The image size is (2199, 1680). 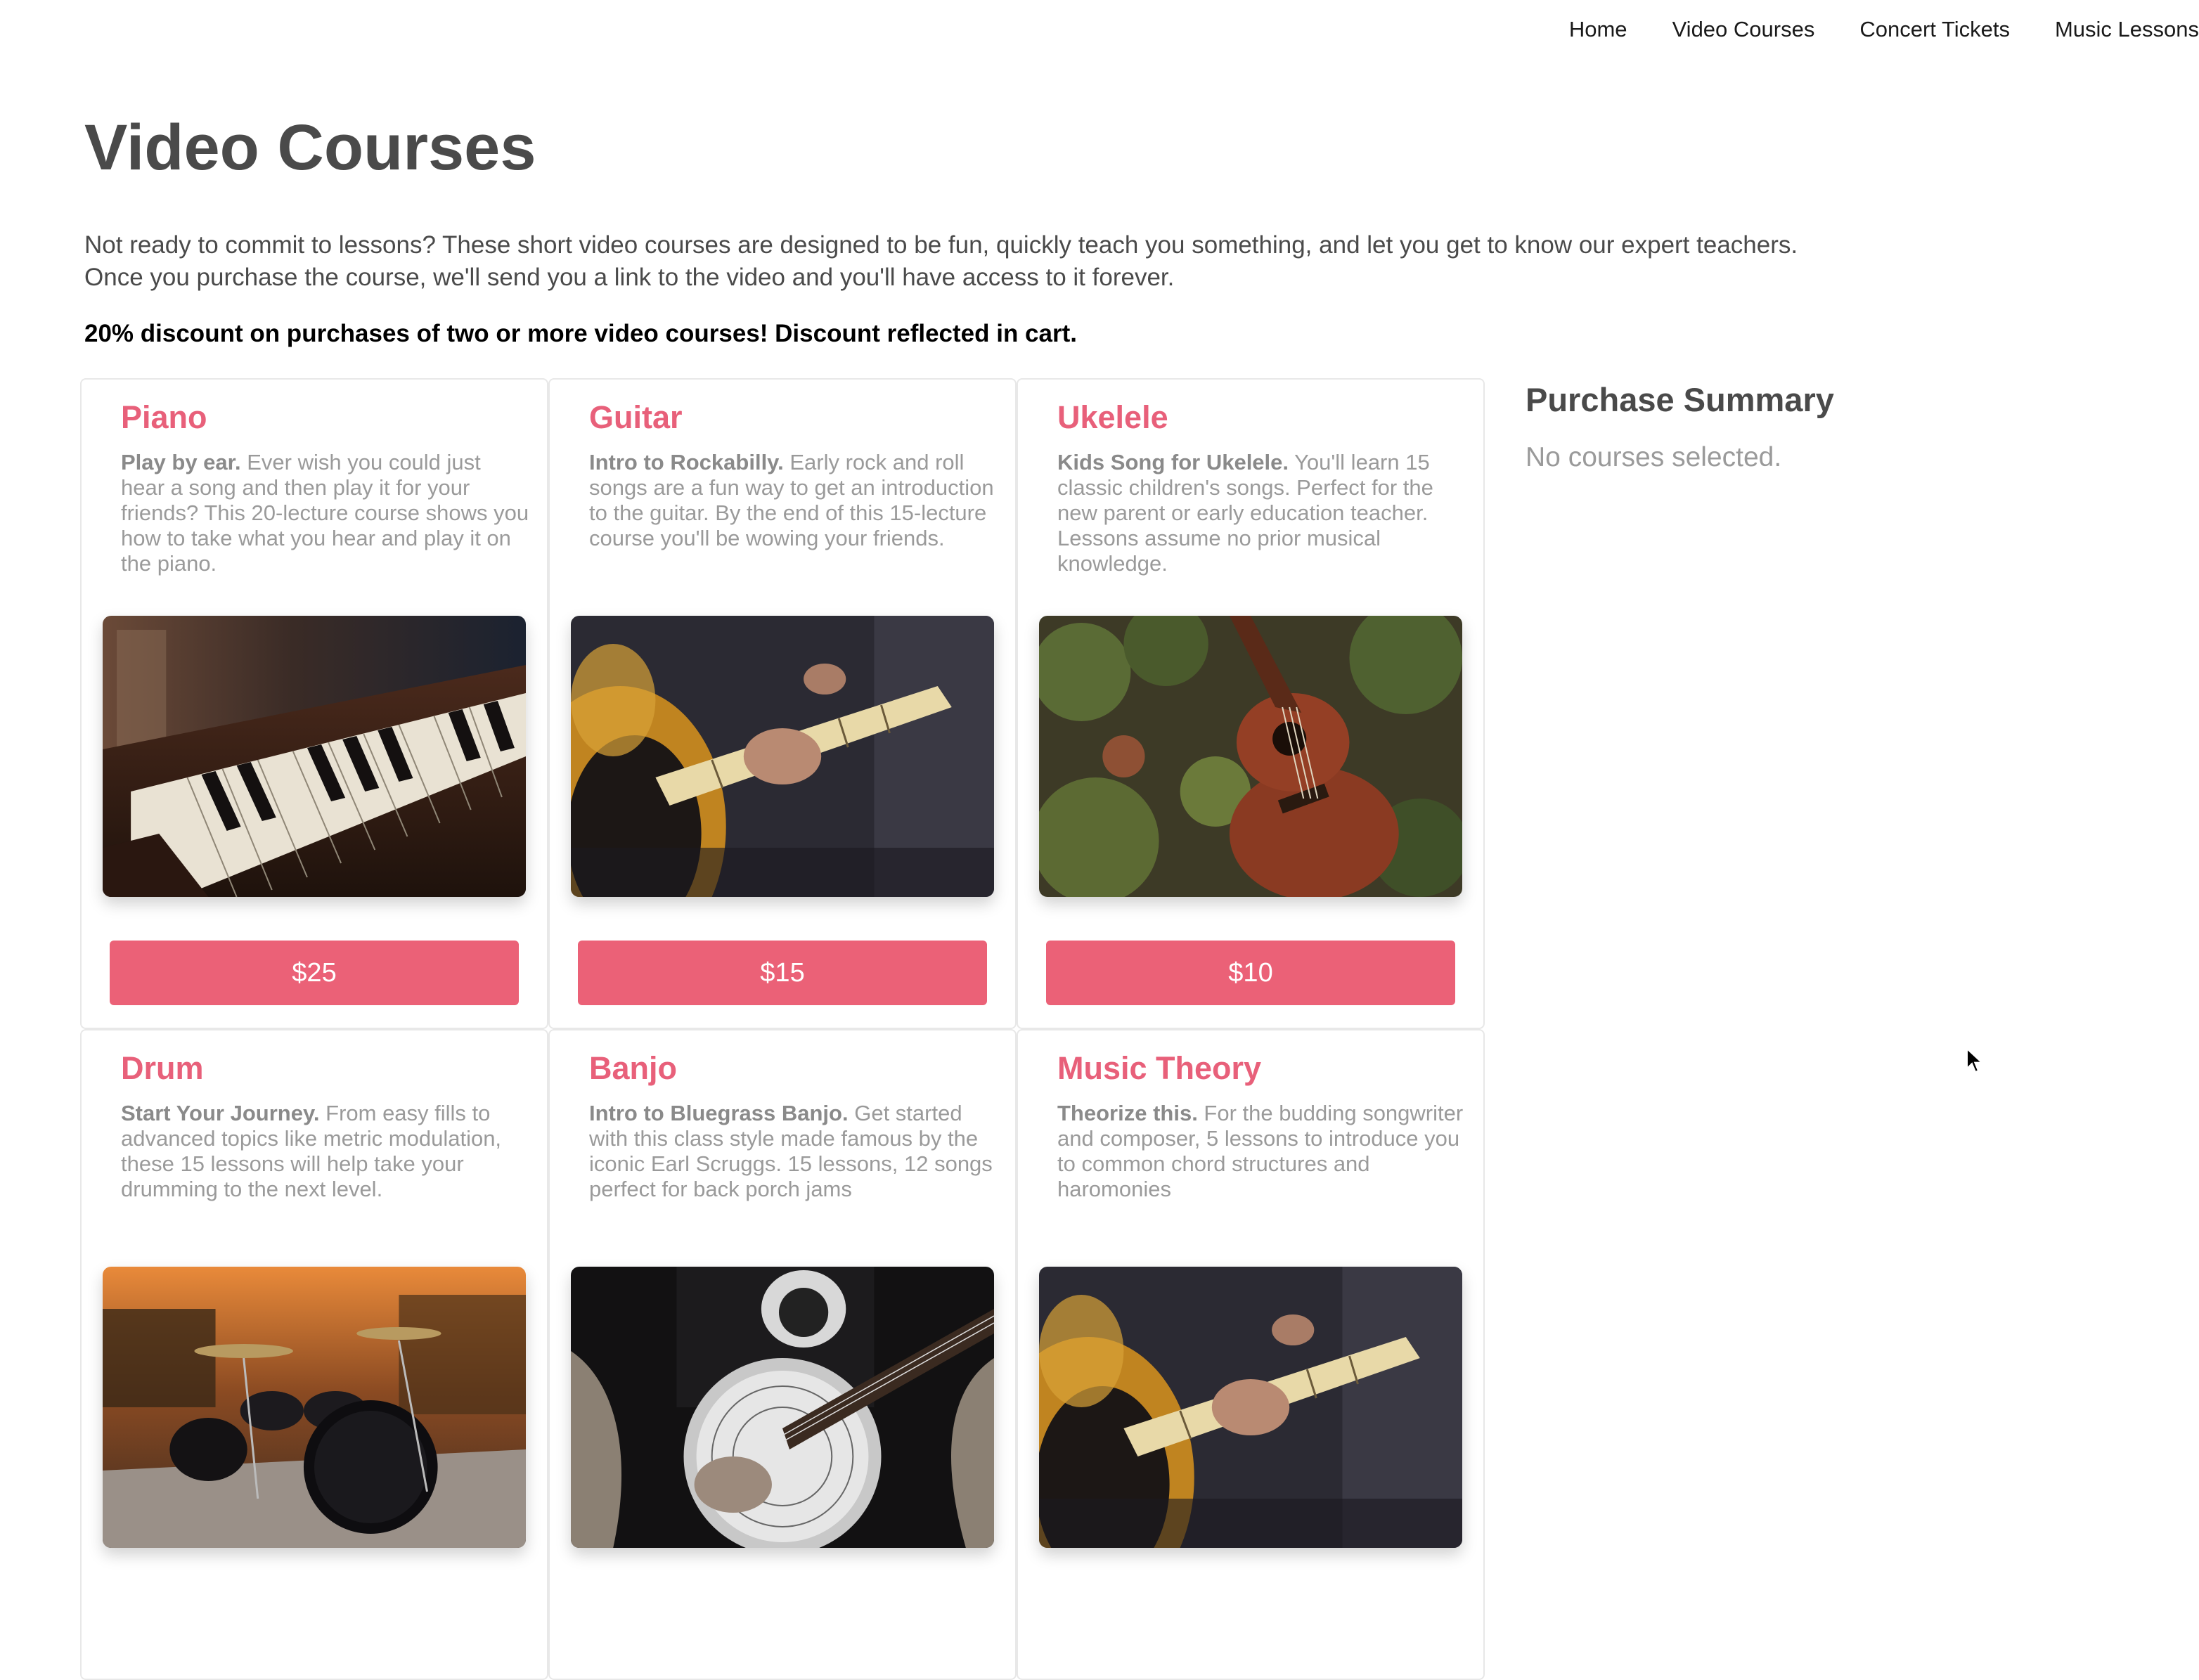 What do you see at coordinates (1680, 399) in the screenshot?
I see `summary-title: Purchase Summary` at bounding box center [1680, 399].